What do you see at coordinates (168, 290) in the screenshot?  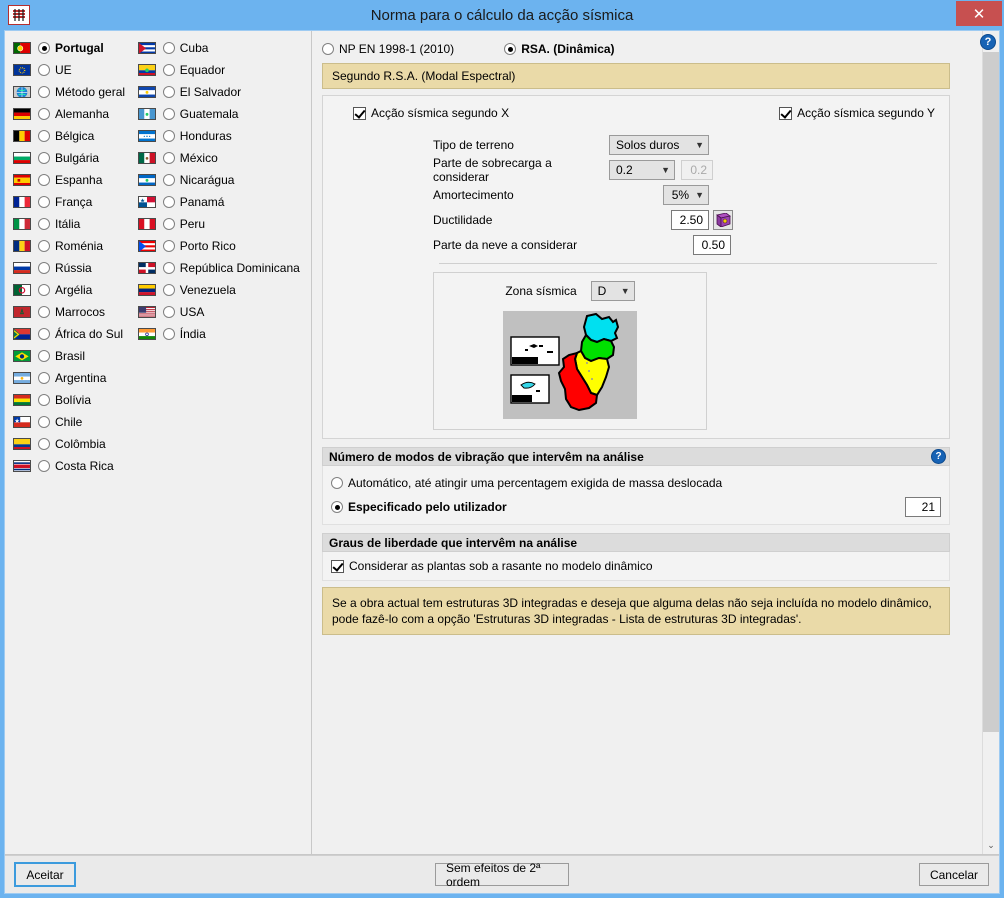 I see `country-radio-venezuela` at bounding box center [168, 290].